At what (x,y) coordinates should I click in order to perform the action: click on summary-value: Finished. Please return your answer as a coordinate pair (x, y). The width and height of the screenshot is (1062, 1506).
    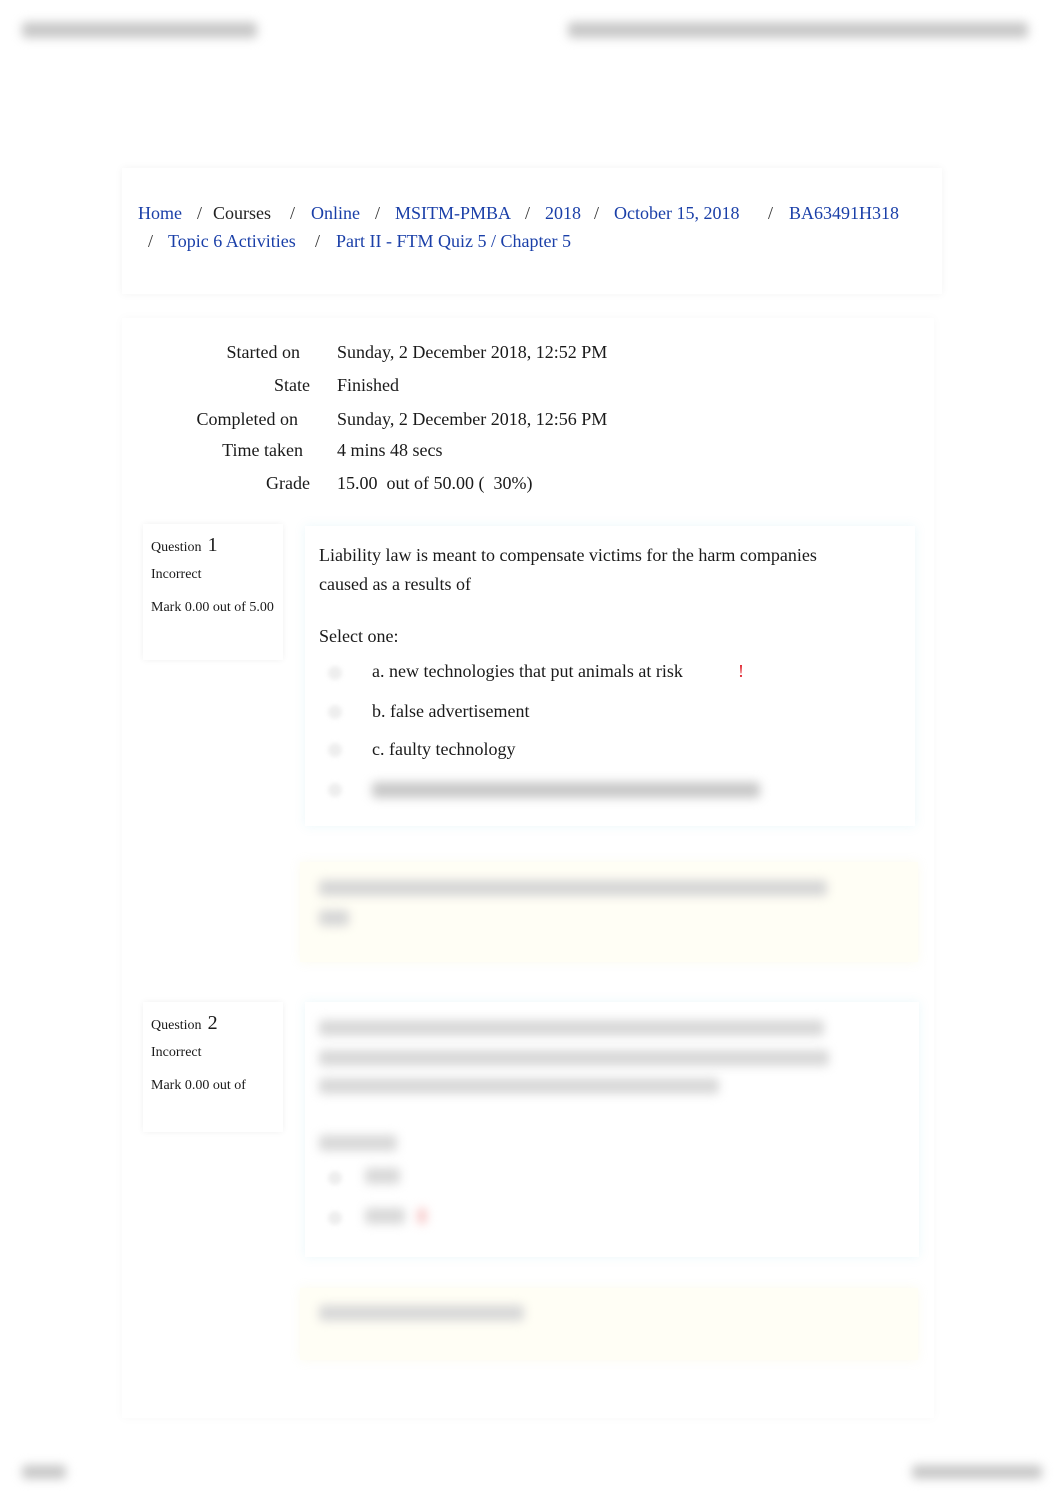
    Looking at the image, I should click on (368, 385).